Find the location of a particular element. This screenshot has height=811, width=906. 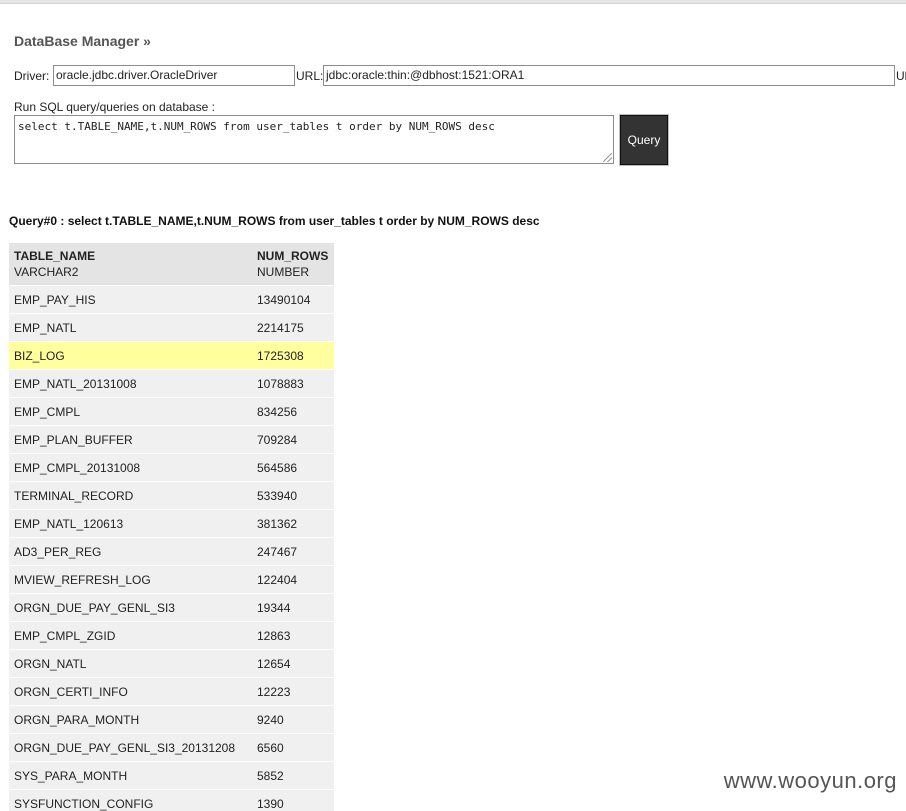

url-input: jdbc:oracle:thin:@dbhost:1521:ORA1 is located at coordinates (609, 75).